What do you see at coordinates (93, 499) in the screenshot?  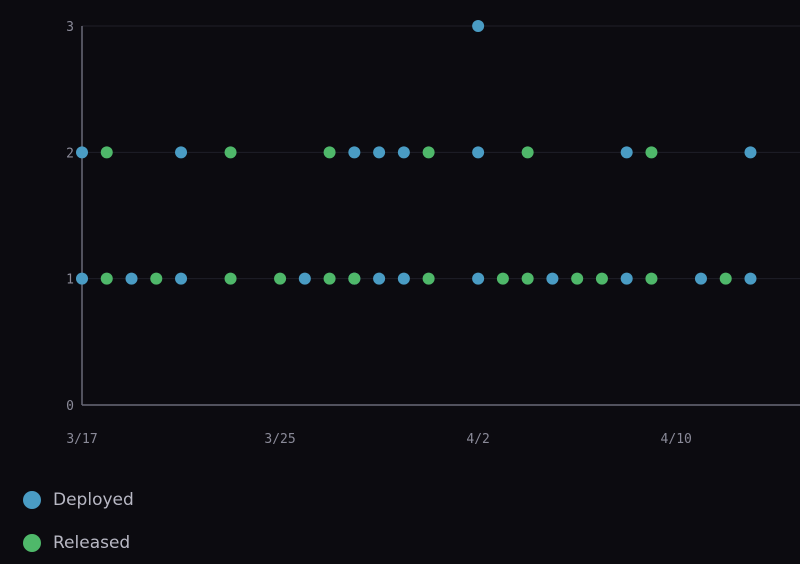 I see `legend-label-deployed: Deployed` at bounding box center [93, 499].